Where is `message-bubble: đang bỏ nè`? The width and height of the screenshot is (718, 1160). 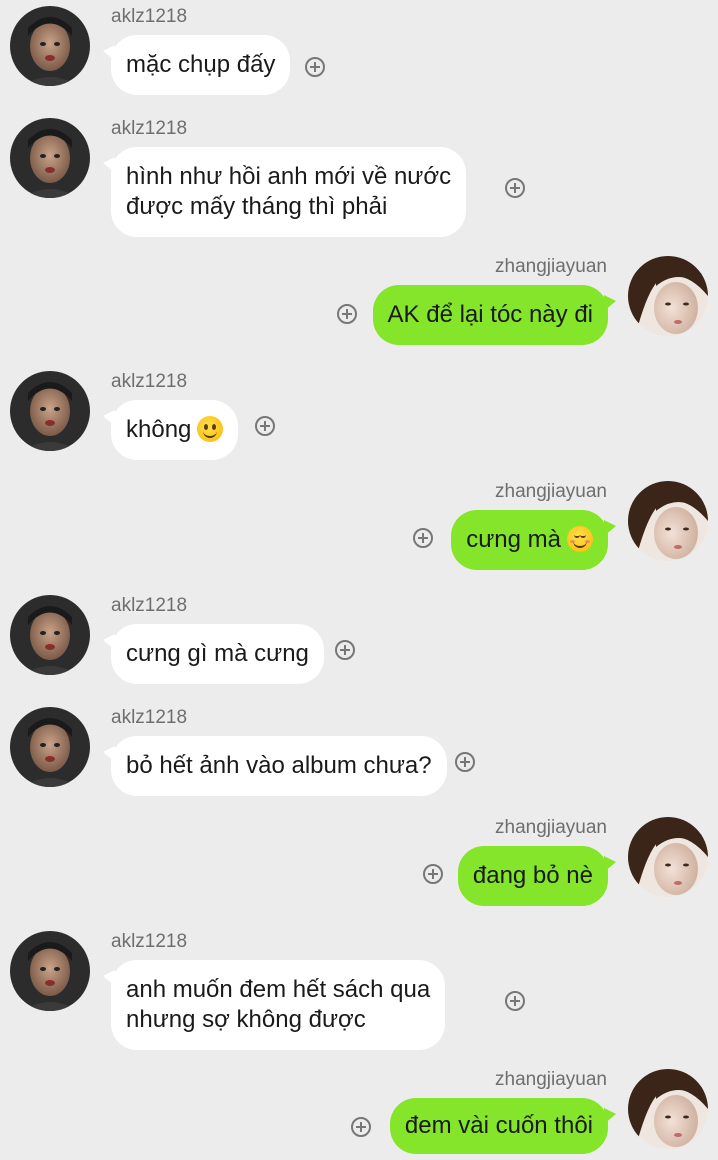
message-bubble: đang bỏ nè is located at coordinates (537, 876).